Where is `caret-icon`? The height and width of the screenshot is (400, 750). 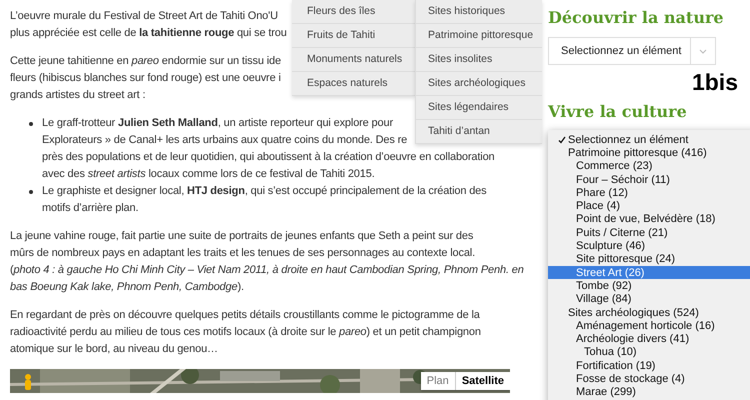
caret-icon is located at coordinates (703, 51).